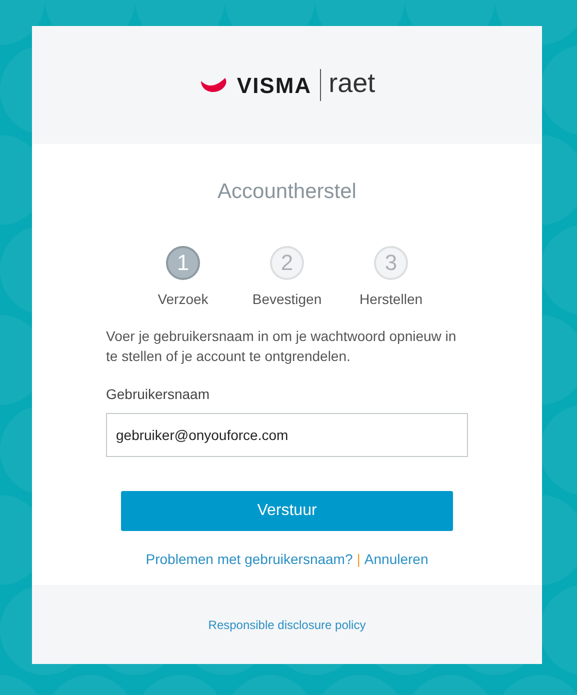  I want to click on step-label: Bevestigen, so click(287, 299).